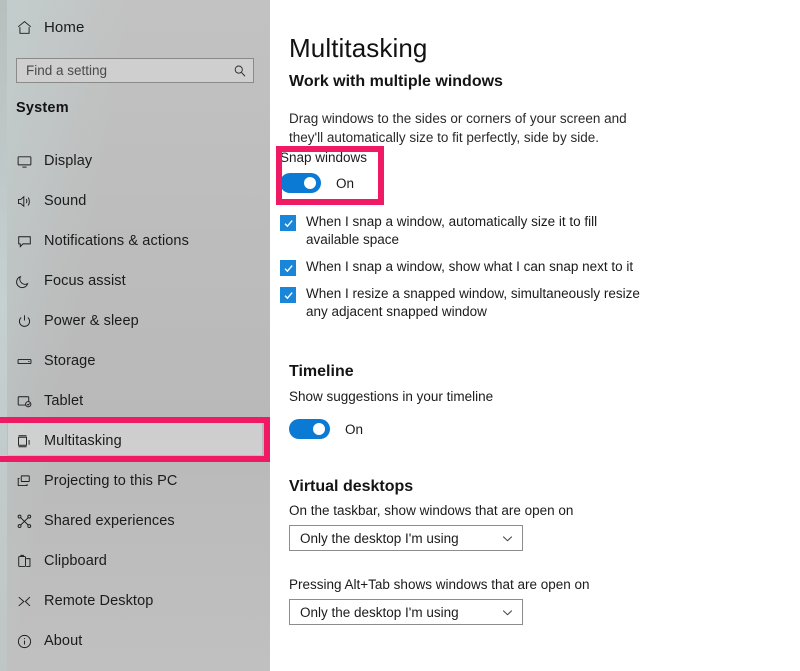 This screenshot has width=800, height=671. I want to click on checkbox-show-snap-suggestions, so click(288, 268).